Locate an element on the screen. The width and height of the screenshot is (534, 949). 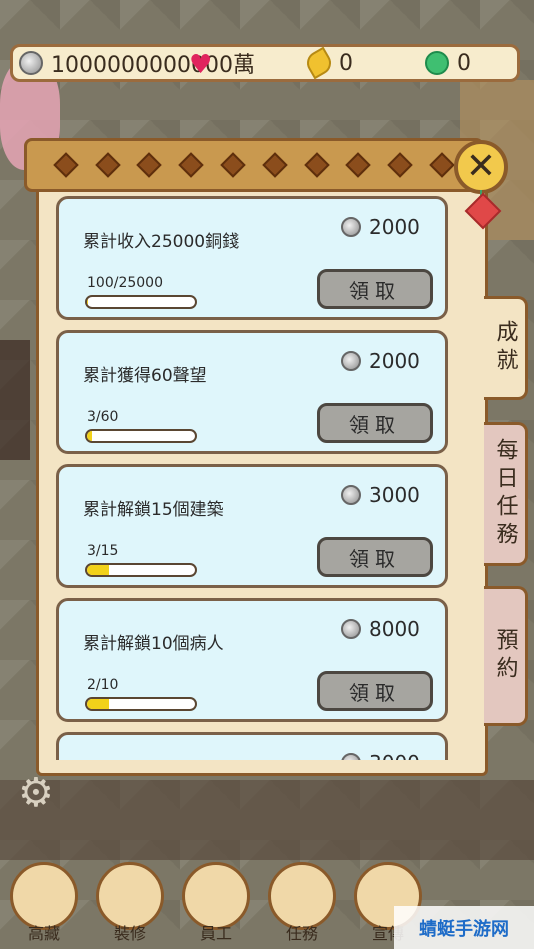
close-button: ✕ is located at coordinates (481, 167).